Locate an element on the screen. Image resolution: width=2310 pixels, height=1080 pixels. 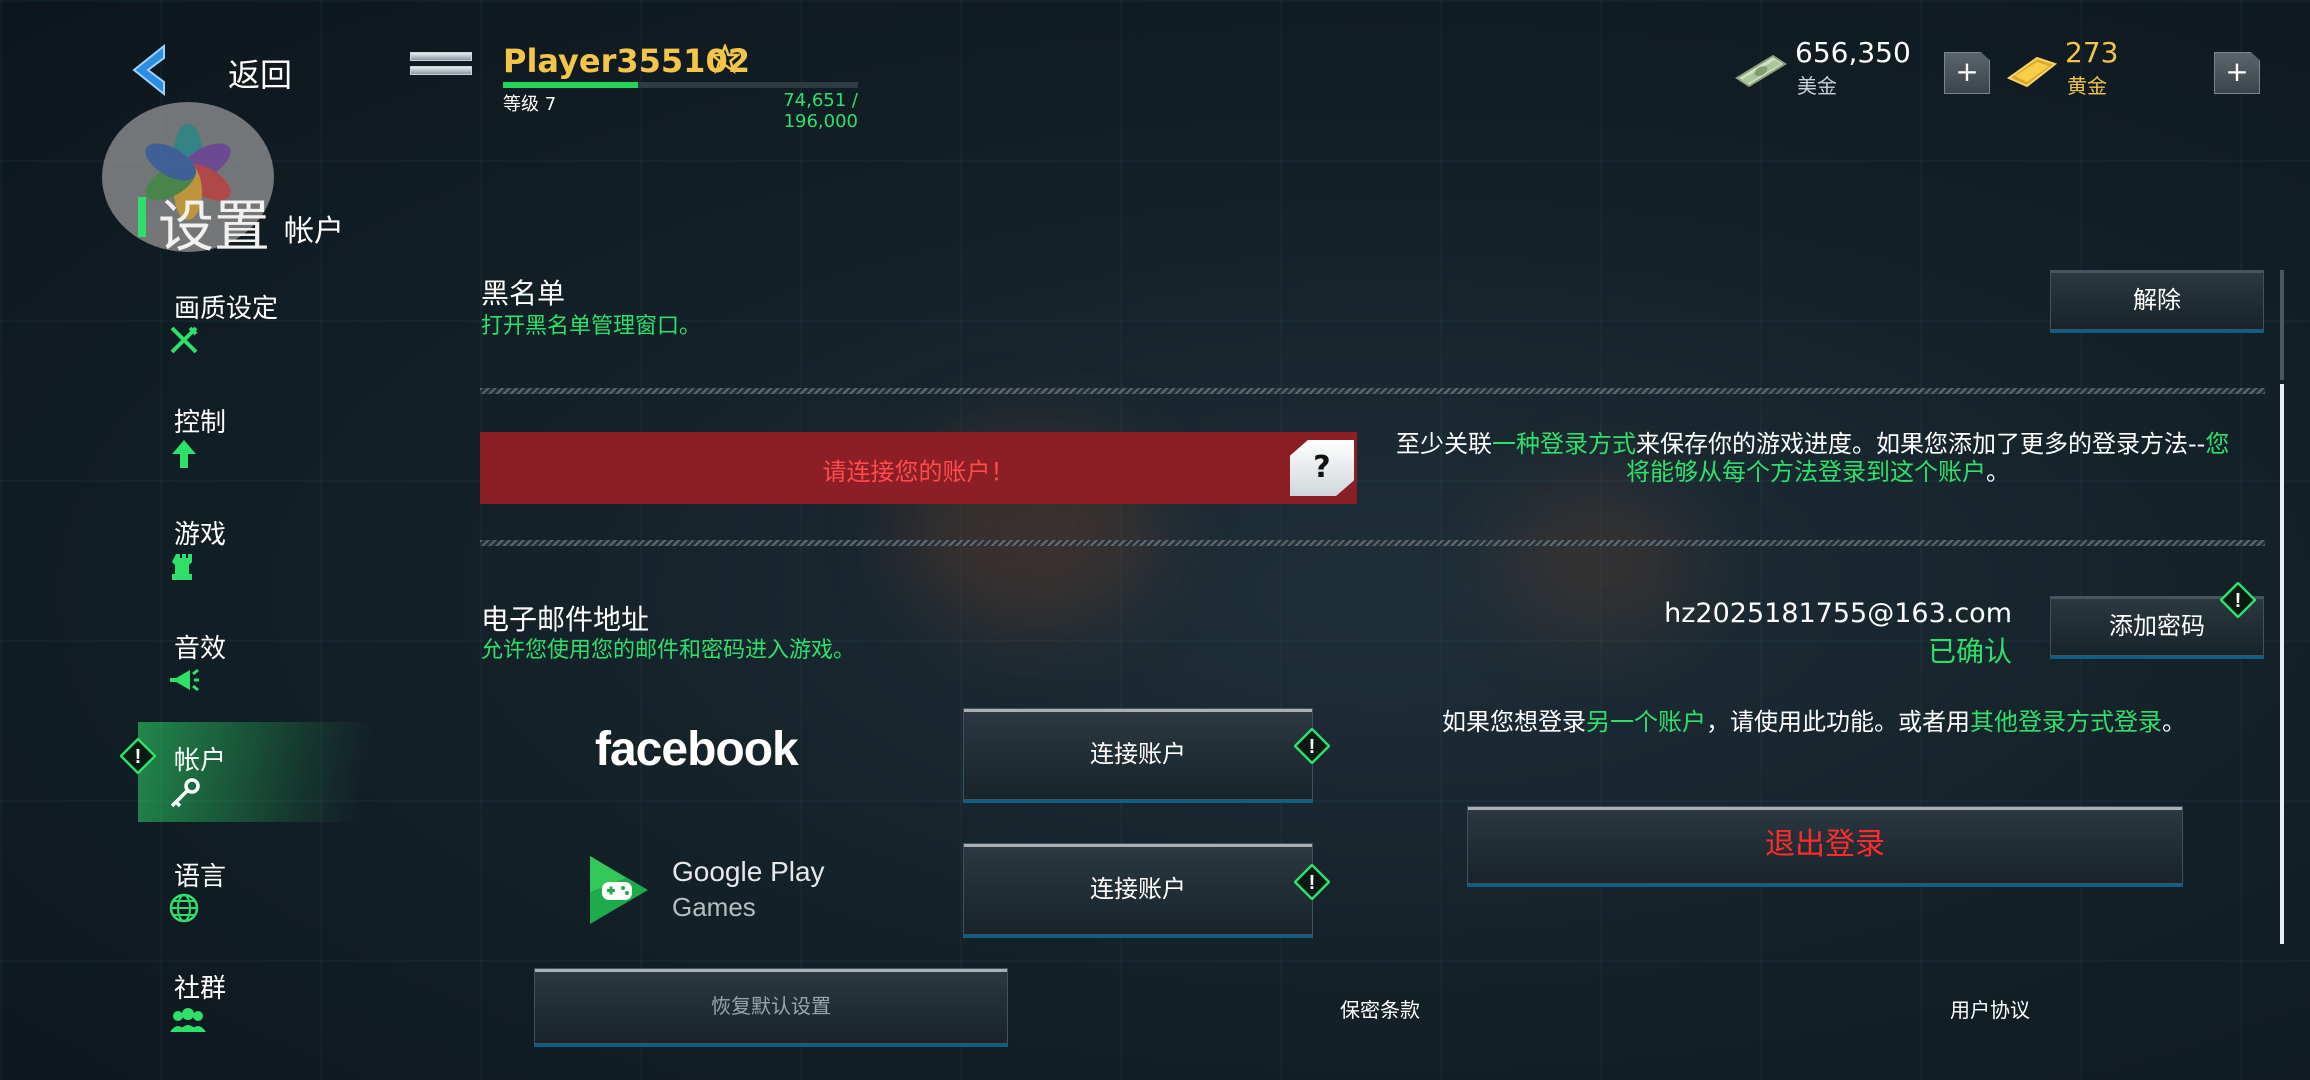
user-agreement-link: 用户协议 is located at coordinates (1990, 1008).